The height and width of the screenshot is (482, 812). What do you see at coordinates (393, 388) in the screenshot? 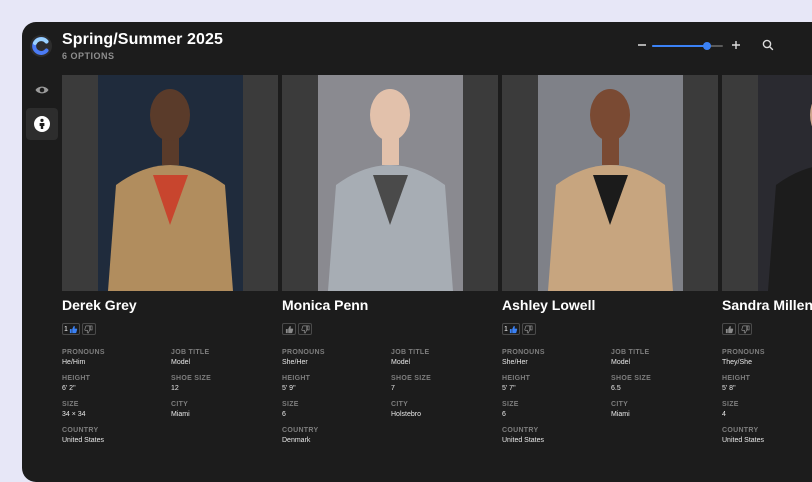
I see `attr-value: 7` at bounding box center [393, 388].